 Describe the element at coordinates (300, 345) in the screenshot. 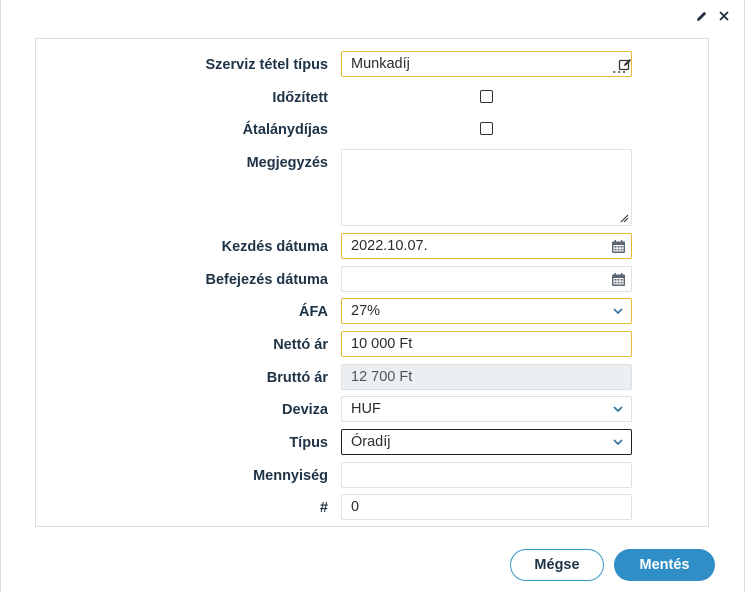

I see `net-price-label: Nettó ár` at that location.